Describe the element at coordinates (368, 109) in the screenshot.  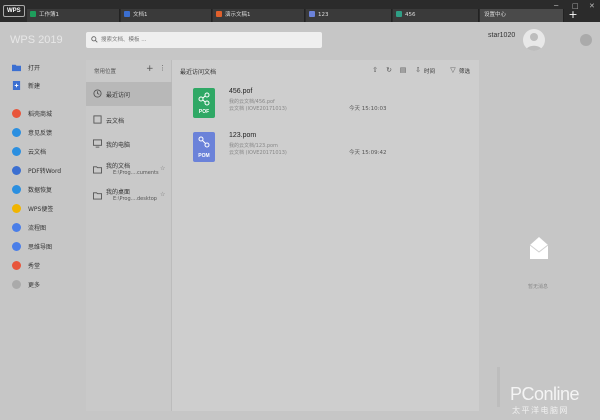
I see `file-time: 今天 15:10:03` at that location.